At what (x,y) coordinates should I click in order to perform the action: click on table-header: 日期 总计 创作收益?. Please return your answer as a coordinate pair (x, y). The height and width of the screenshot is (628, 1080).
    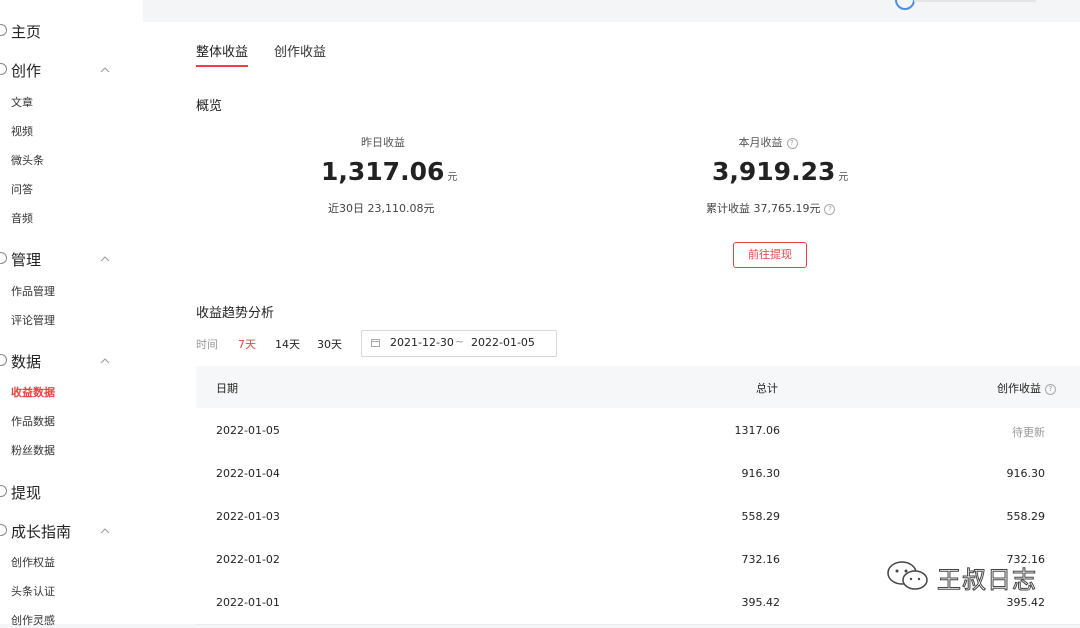
    Looking at the image, I should click on (638, 387).